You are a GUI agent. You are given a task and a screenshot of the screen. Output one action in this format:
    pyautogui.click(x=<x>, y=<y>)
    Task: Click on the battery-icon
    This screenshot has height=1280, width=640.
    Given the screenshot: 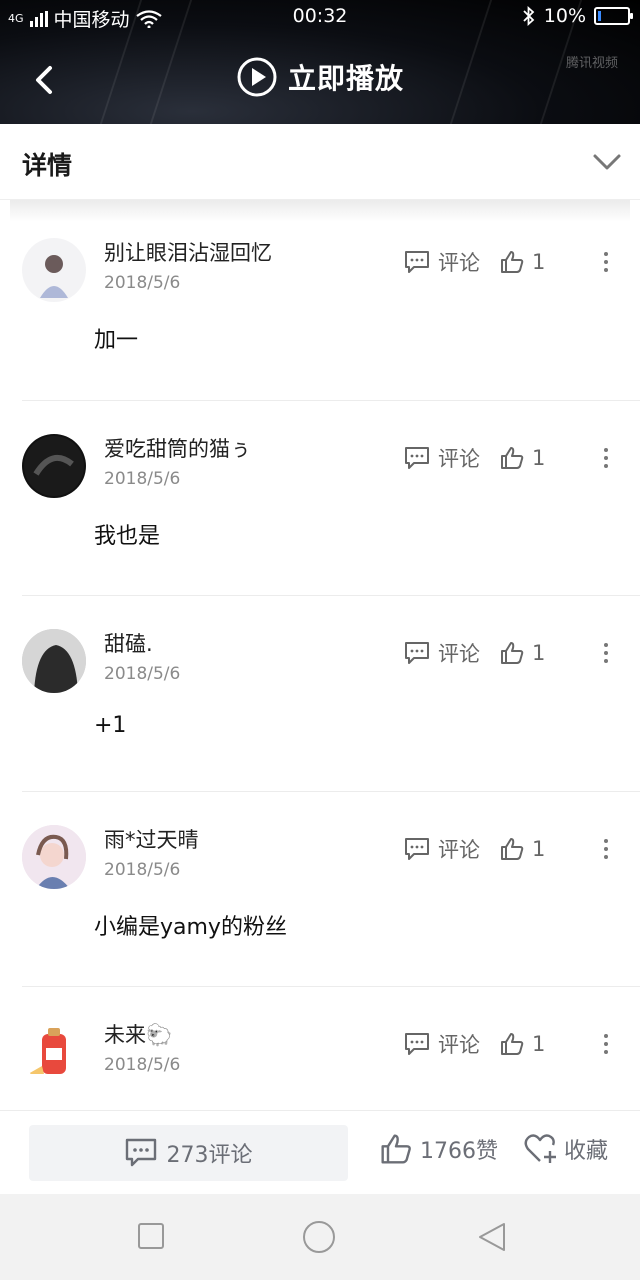 What is the action you would take?
    pyautogui.click(x=613, y=16)
    